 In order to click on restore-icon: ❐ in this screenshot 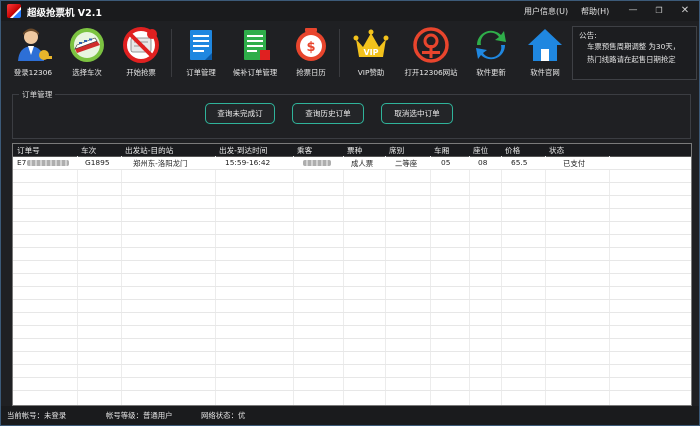, I will do `click(659, 10)`.